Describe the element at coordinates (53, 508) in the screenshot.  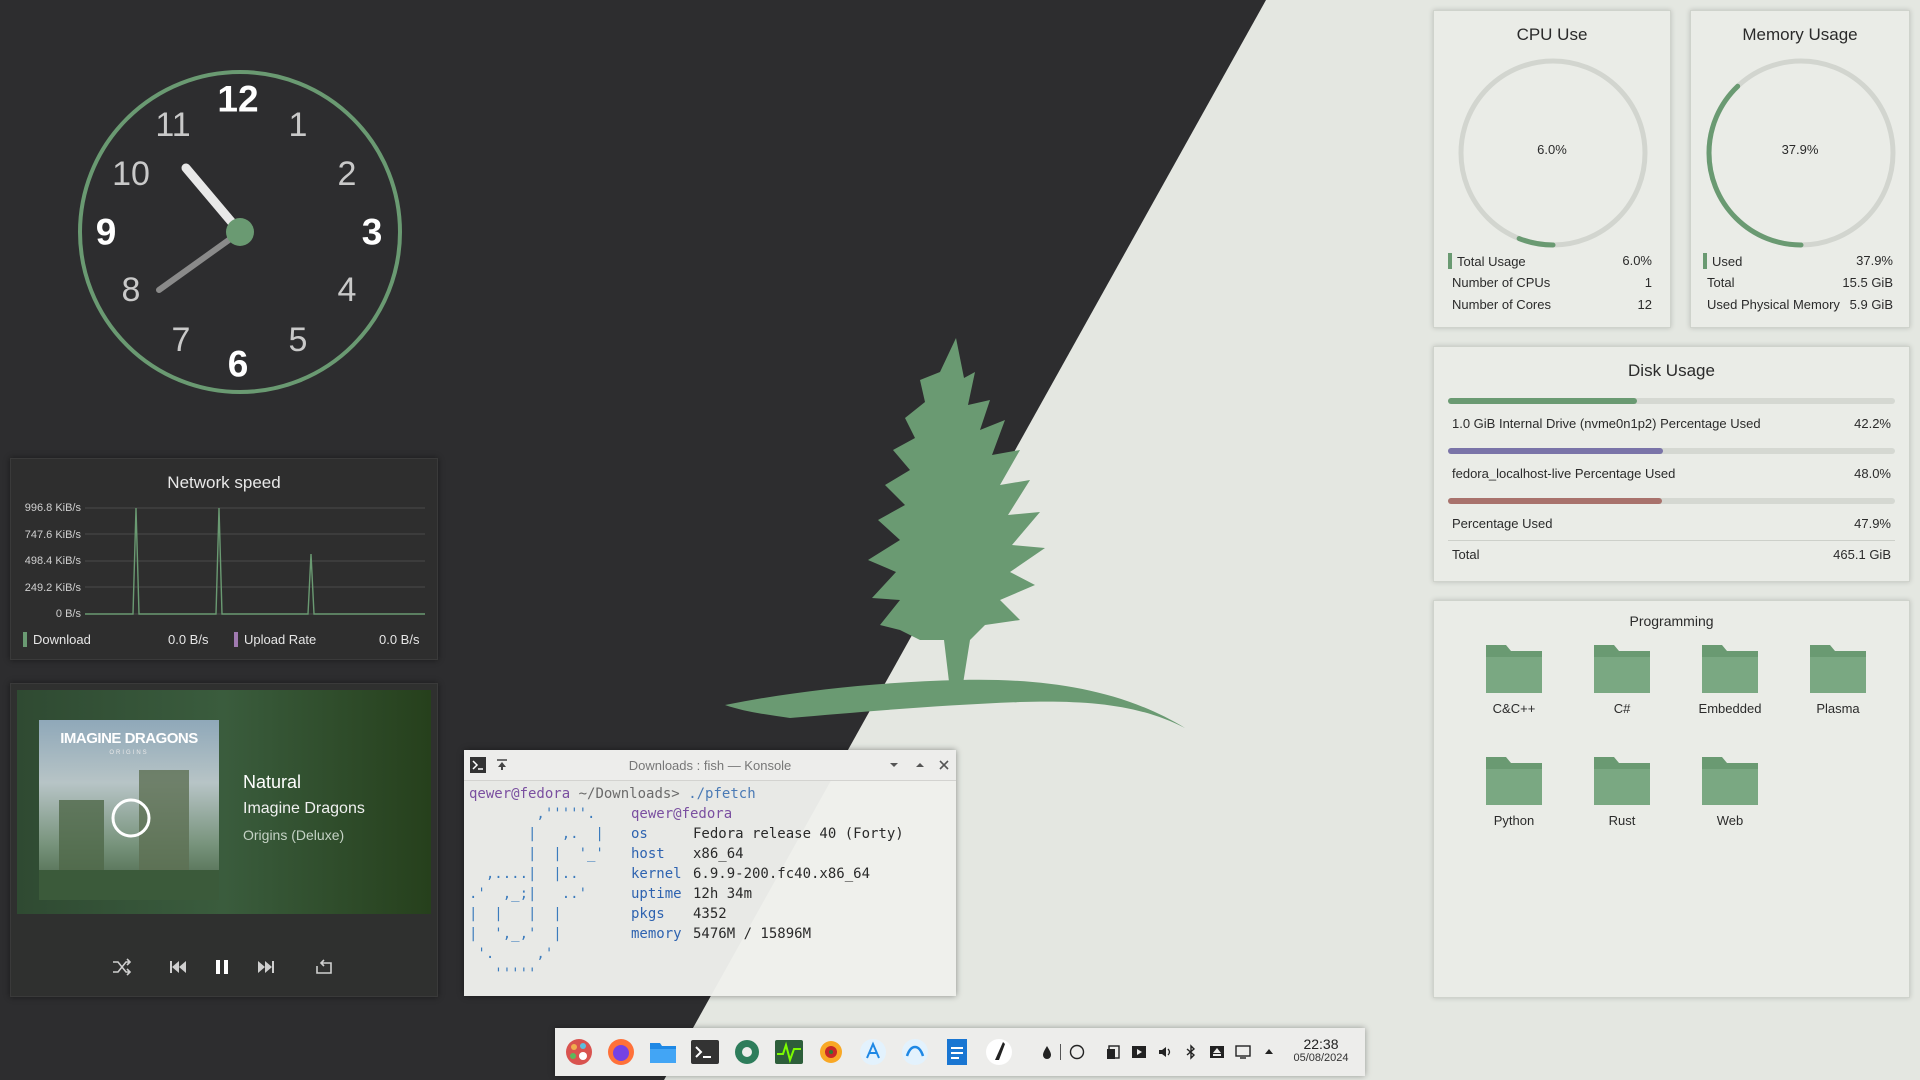
I see `y-tick-0: 996.8 KiB/s` at that location.